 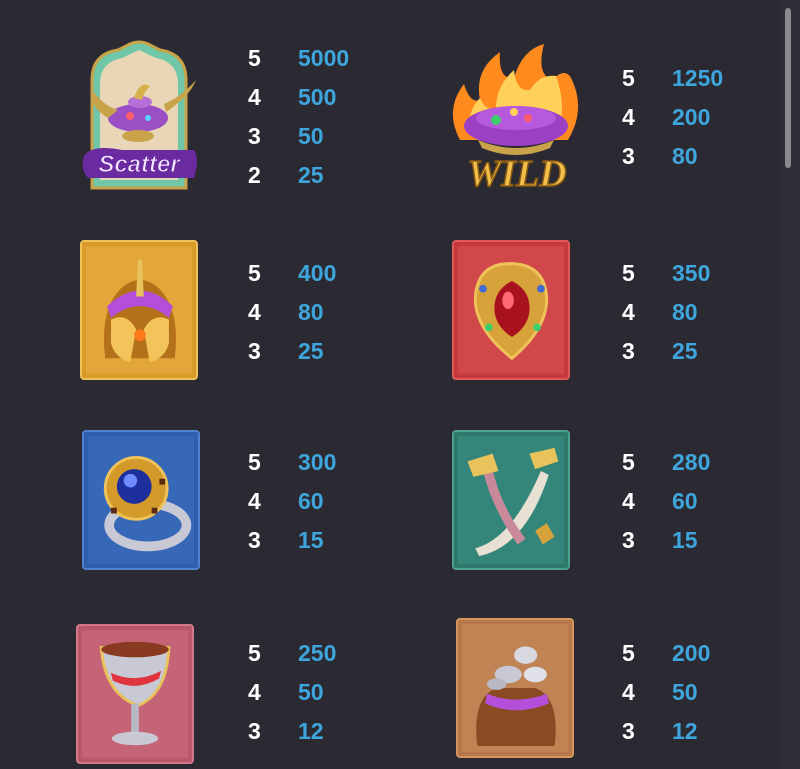 What do you see at coordinates (139, 164) in the screenshot?
I see `scatter-label: Scatter` at bounding box center [139, 164].